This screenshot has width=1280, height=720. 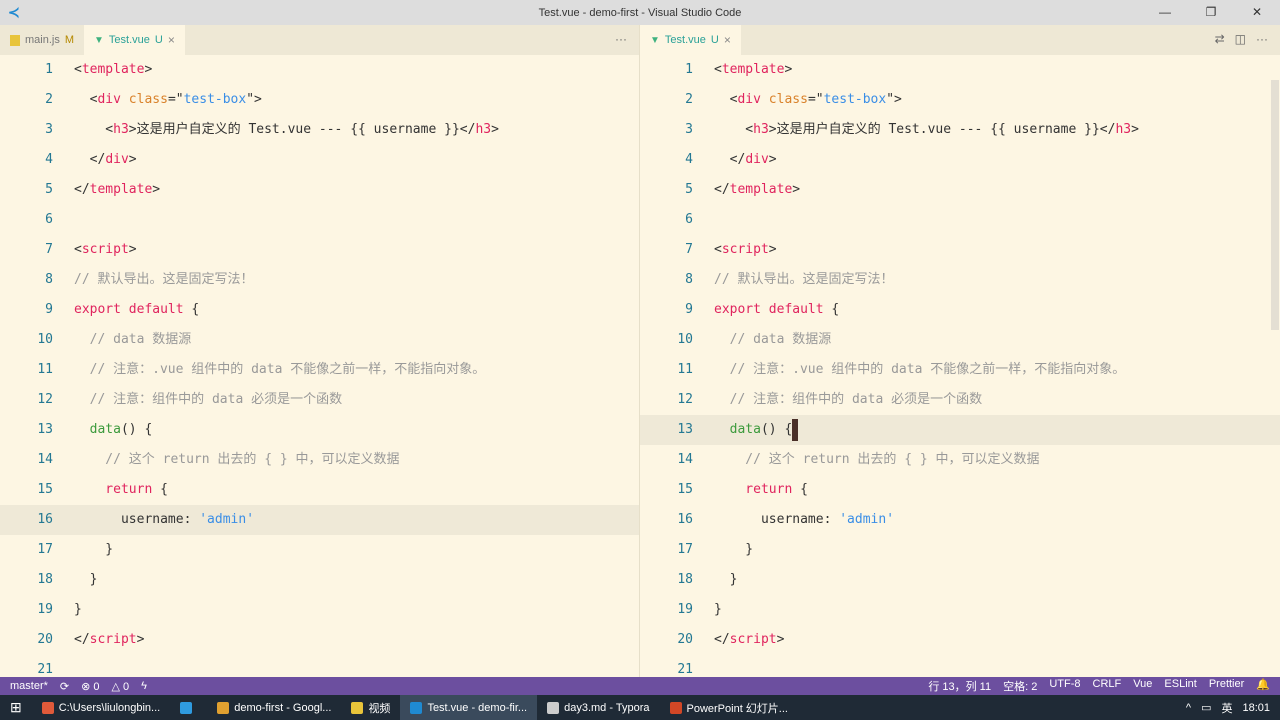 I want to click on indentation: 空格: 2, so click(x=1020, y=686).